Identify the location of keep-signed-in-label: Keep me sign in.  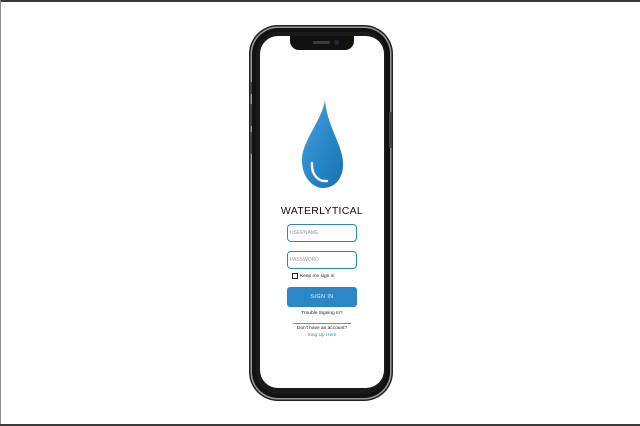
(317, 276).